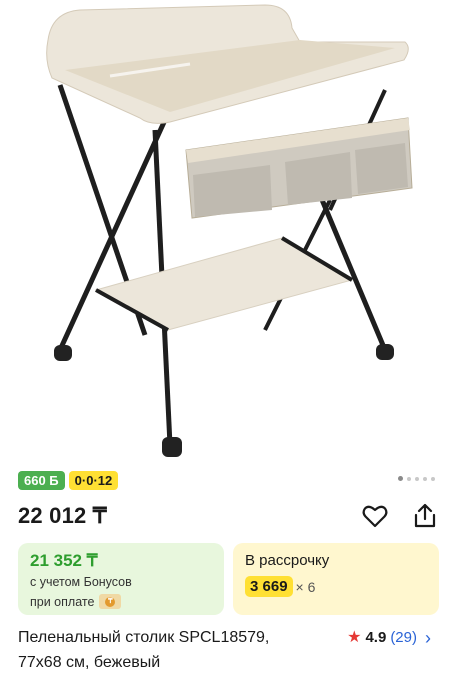 Image resolution: width=459 pixels, height=700 pixels. Describe the element at coordinates (287, 560) in the screenshot. I see `installment-title: В рассрочку` at that location.